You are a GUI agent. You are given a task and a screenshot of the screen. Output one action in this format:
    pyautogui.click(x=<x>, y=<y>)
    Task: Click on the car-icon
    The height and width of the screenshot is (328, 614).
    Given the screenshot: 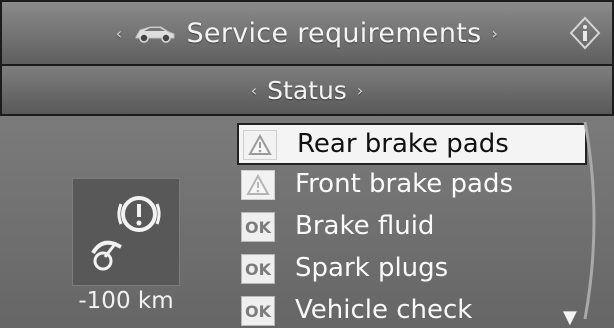 What is the action you would take?
    pyautogui.click(x=155, y=34)
    